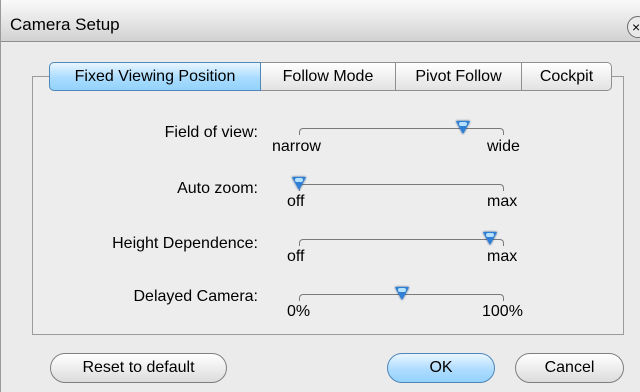 This screenshot has width=640, height=392. Describe the element at coordinates (569, 368) in the screenshot. I see `cancel-button: Cancel` at that location.